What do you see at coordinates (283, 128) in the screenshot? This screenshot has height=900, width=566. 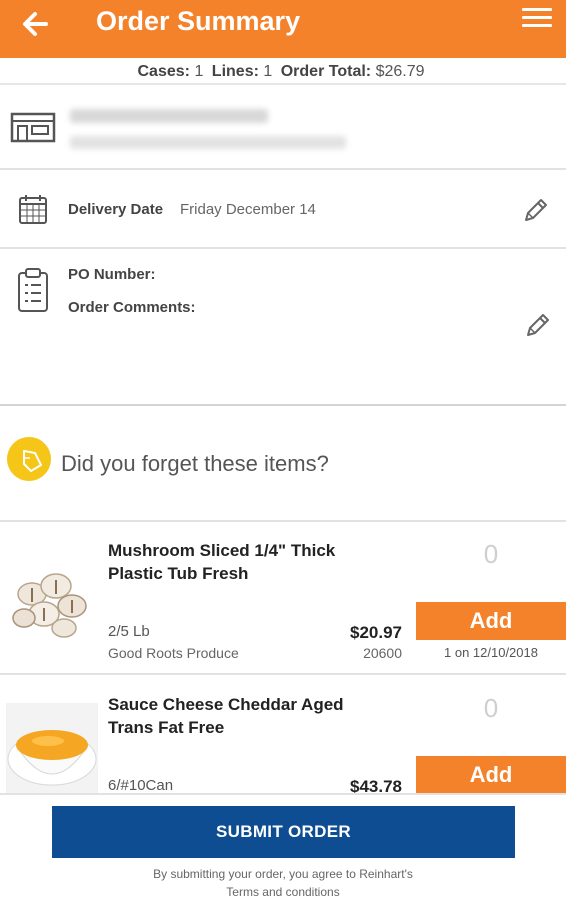 I see `store-info-row` at bounding box center [283, 128].